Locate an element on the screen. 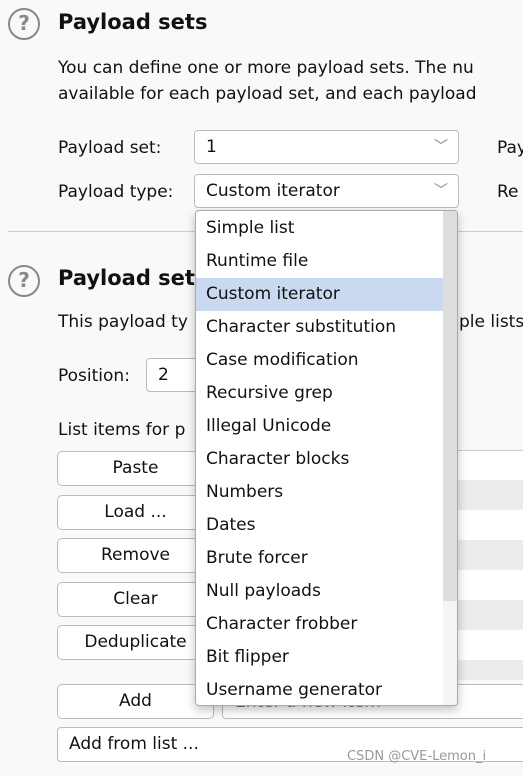  paste-button: Paste is located at coordinates (135, 468).